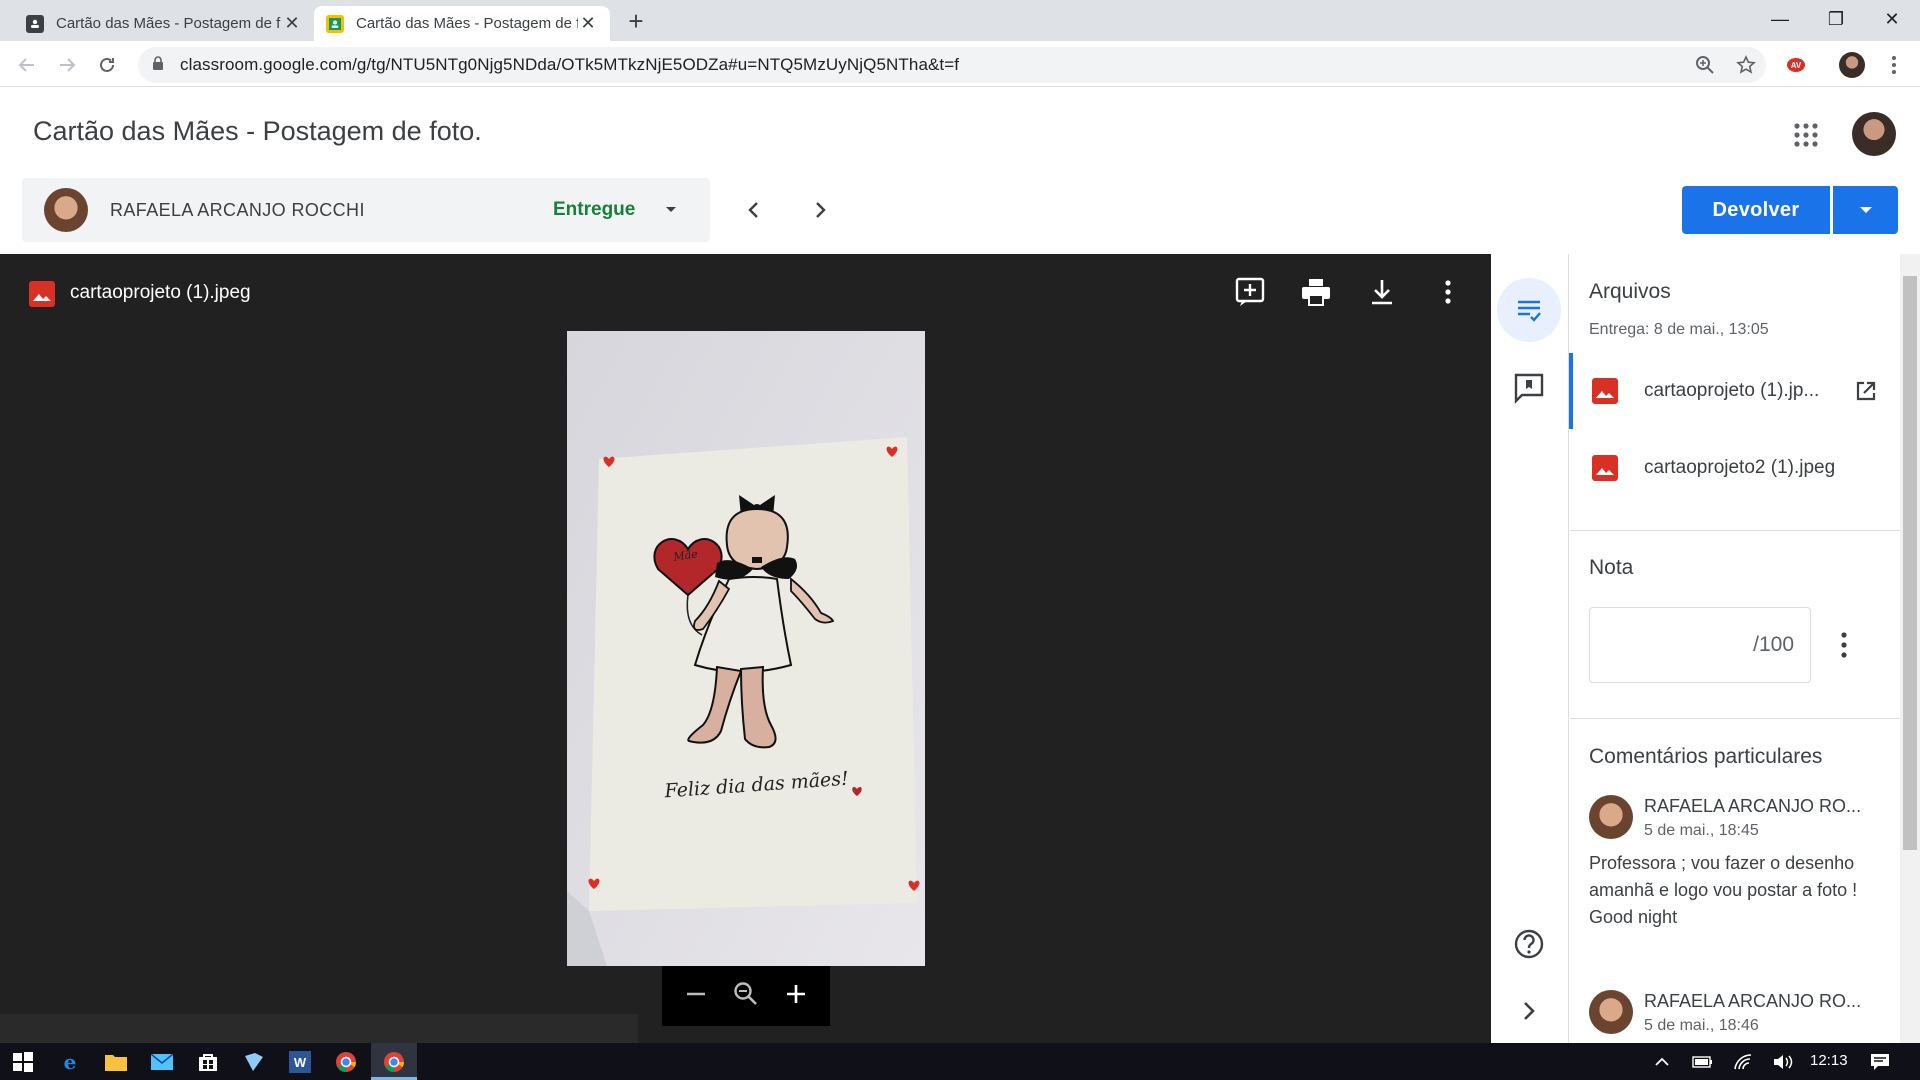 Image resolution: width=1920 pixels, height=1080 pixels. What do you see at coordinates (1701, 1025) in the screenshot?
I see `comment-time: 5 de mai., 18:46` at bounding box center [1701, 1025].